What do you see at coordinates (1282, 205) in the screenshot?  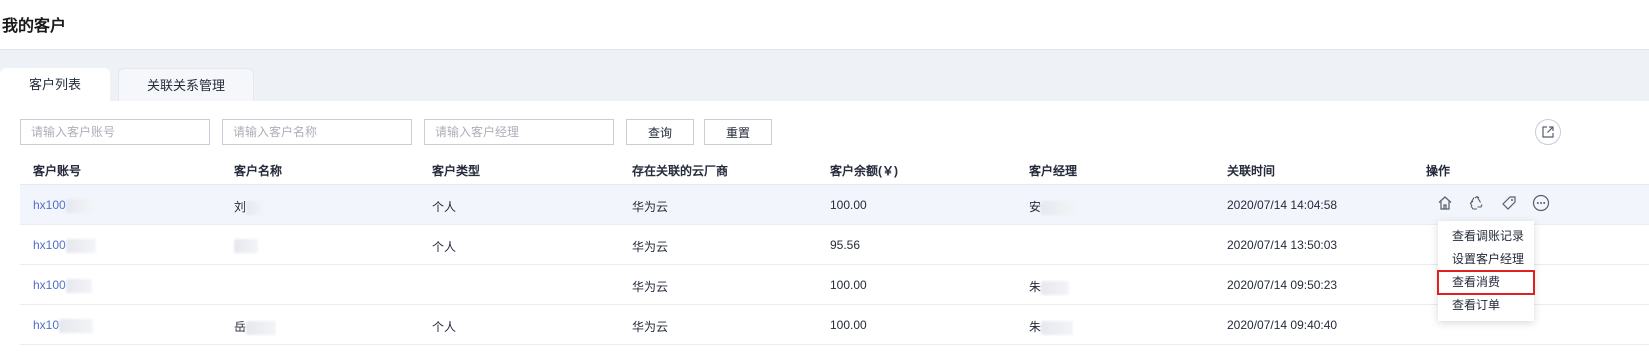 I see `link-time: 2020/07/14 14:04:58` at bounding box center [1282, 205].